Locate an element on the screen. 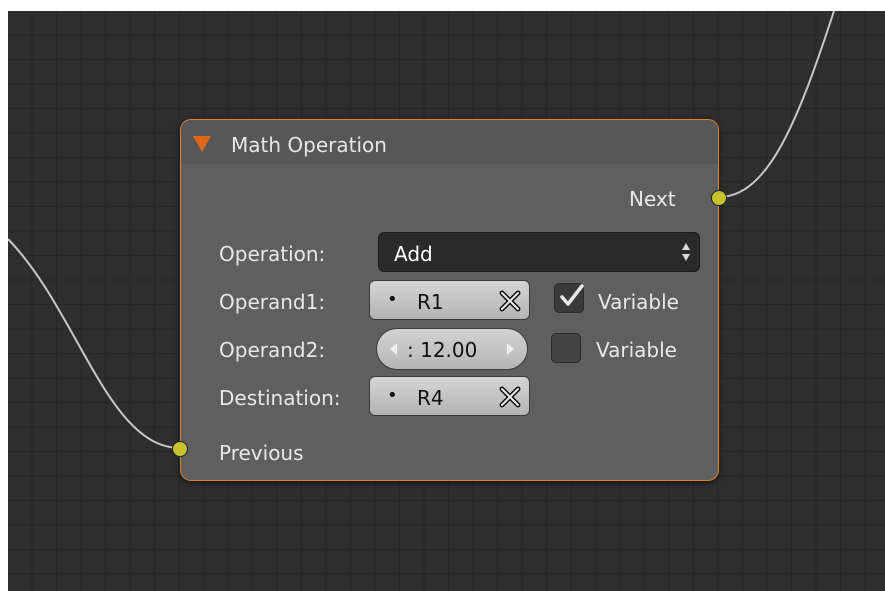  operand1-label: Operand1: is located at coordinates (272, 302).